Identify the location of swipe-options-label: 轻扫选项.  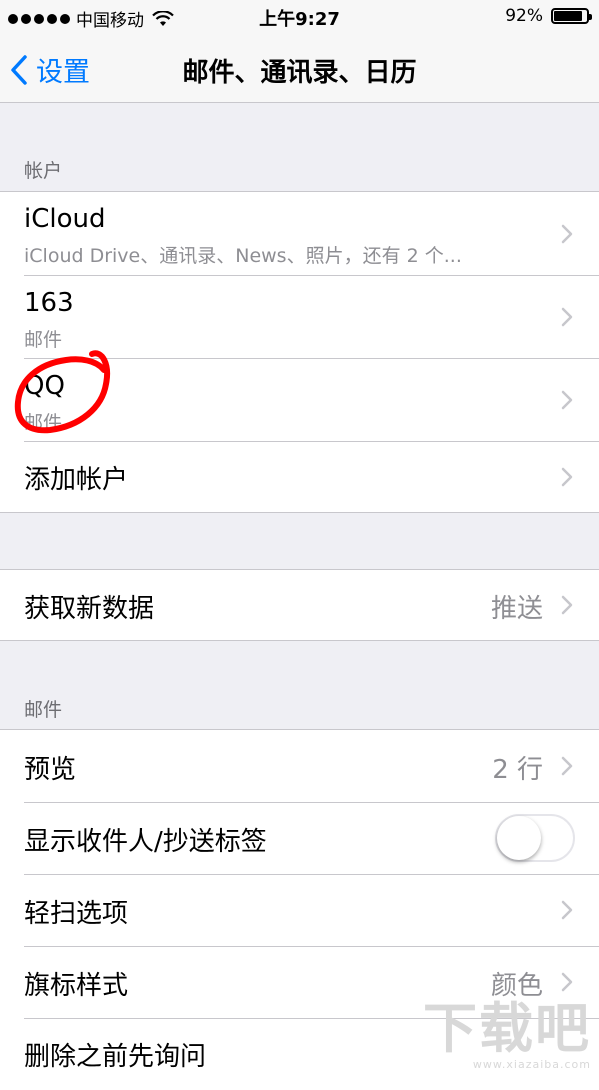
(76, 914).